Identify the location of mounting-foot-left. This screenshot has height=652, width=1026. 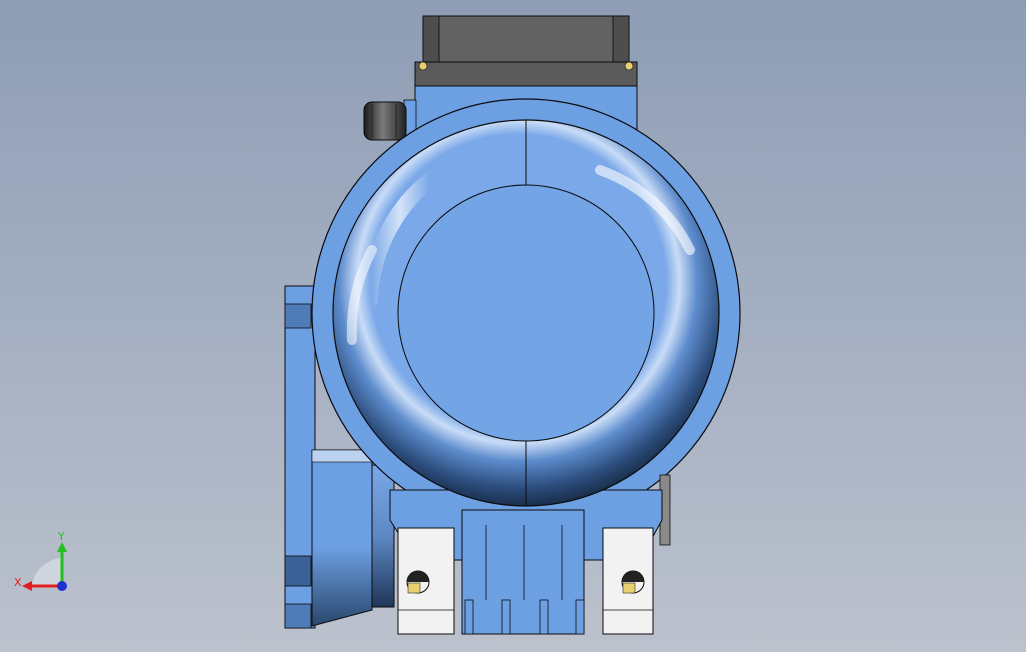
(426, 581).